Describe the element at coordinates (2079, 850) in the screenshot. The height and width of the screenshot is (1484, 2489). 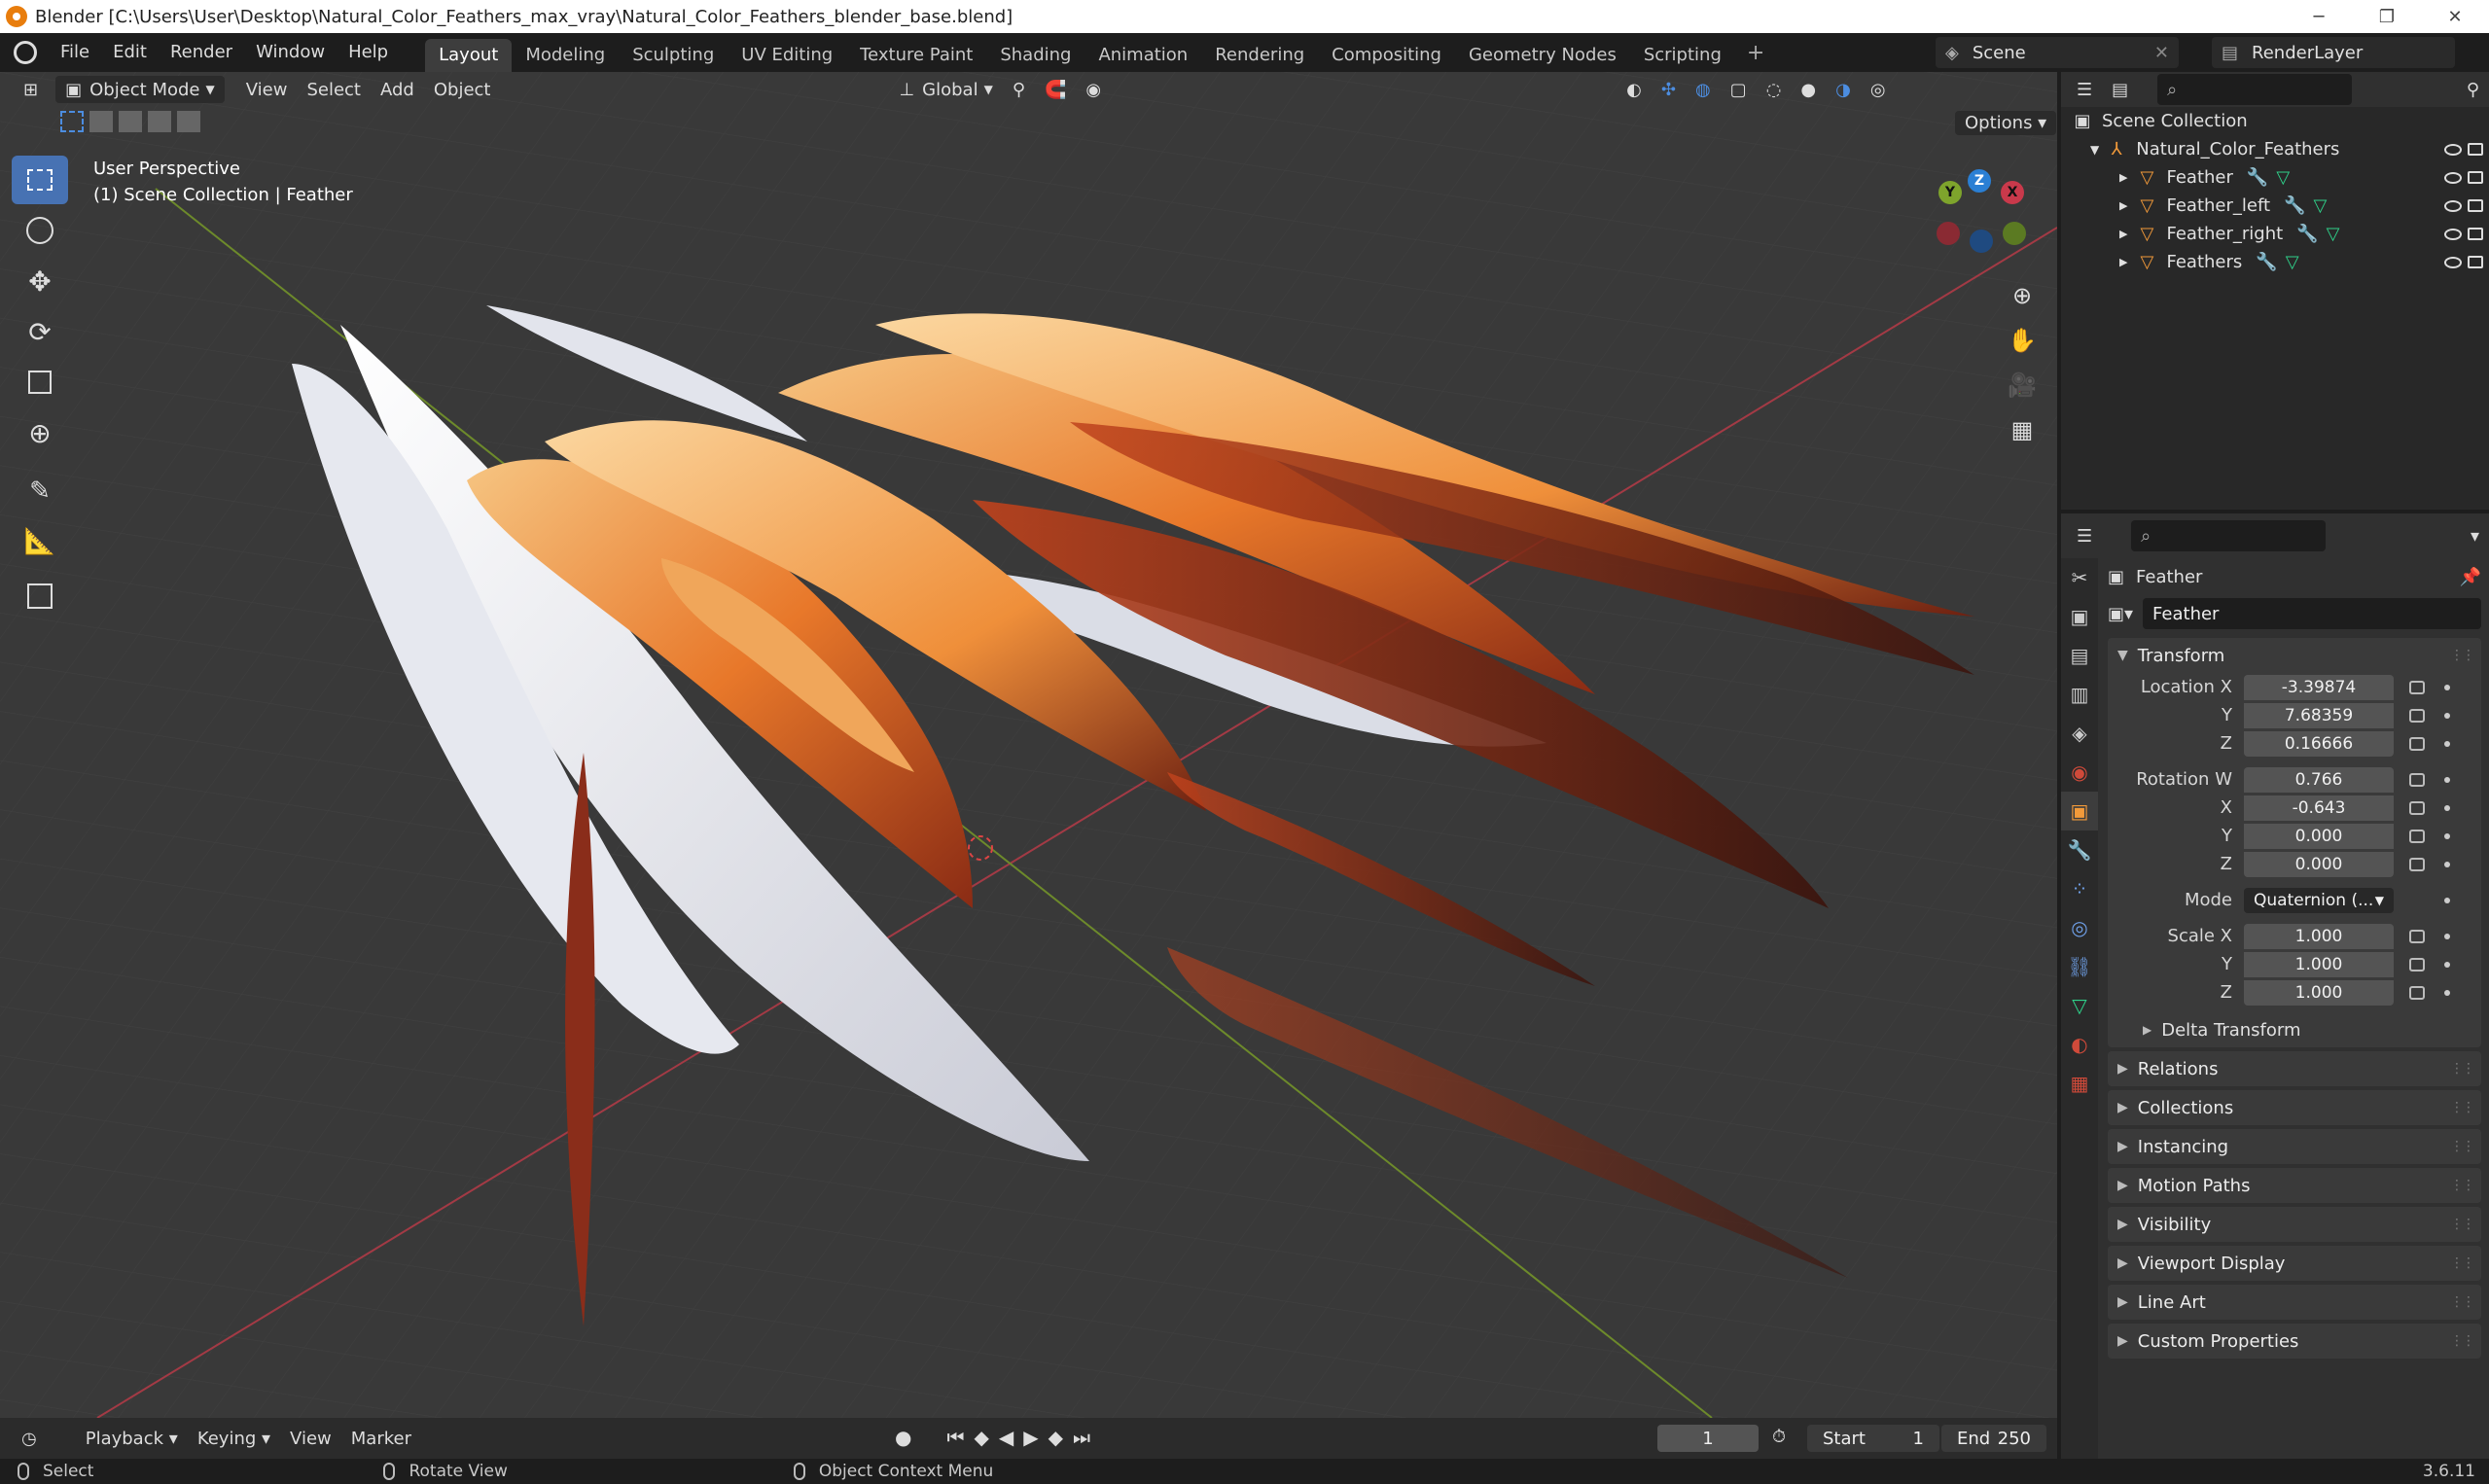
I see `tab-modifiers: 🔧` at that location.